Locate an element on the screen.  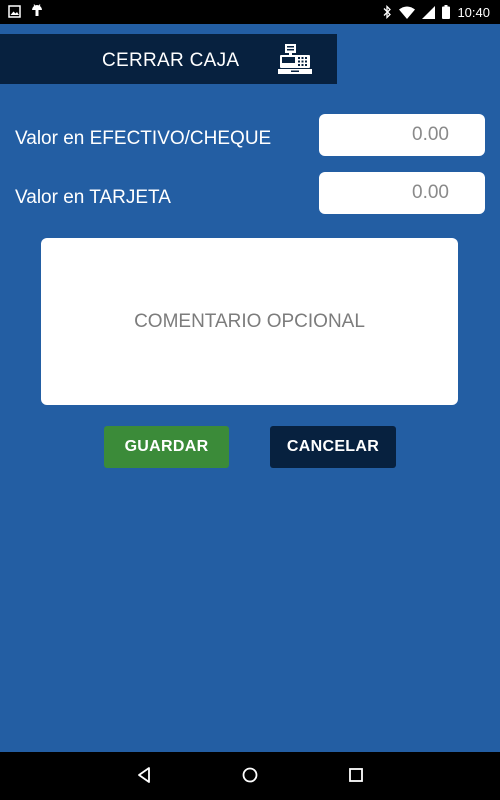
status-time: 10:40 is located at coordinates (473, 12).